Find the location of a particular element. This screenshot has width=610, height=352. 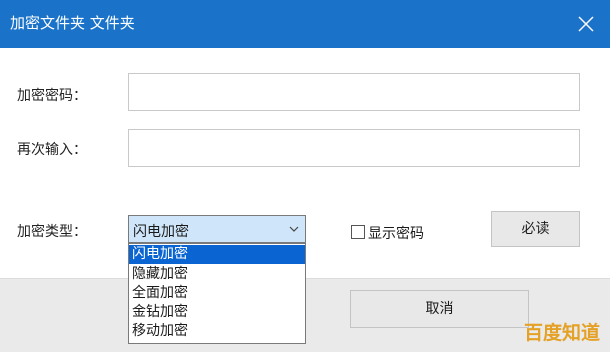

dropdown-option-full: 全面加密 is located at coordinates (217, 293).